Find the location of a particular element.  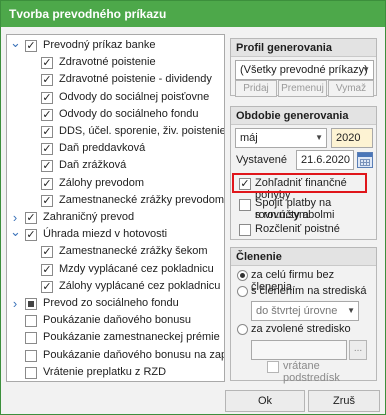

tree-row: ⌄ ✓ Prevodný príkaz banke is located at coordinates (115, 45).